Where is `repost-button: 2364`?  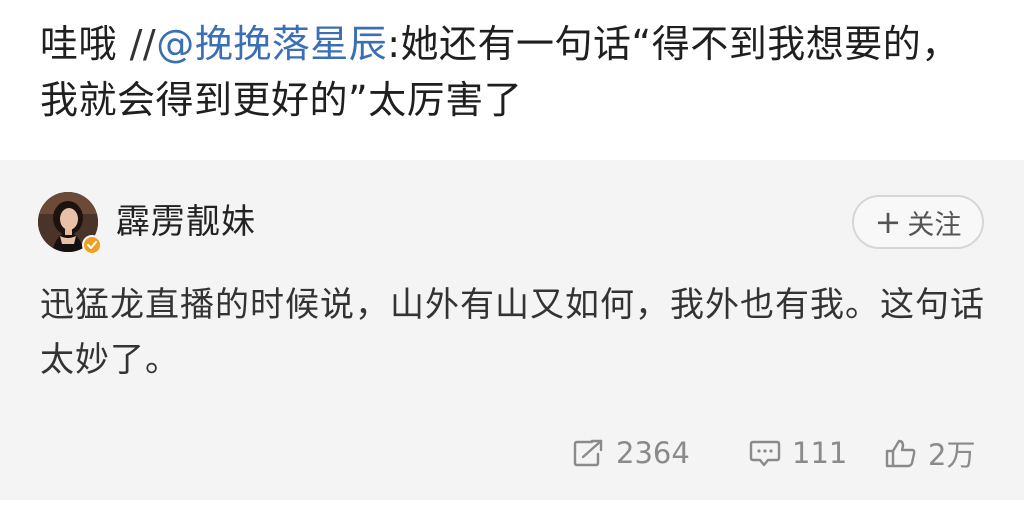
repost-button: 2364 is located at coordinates (631, 453).